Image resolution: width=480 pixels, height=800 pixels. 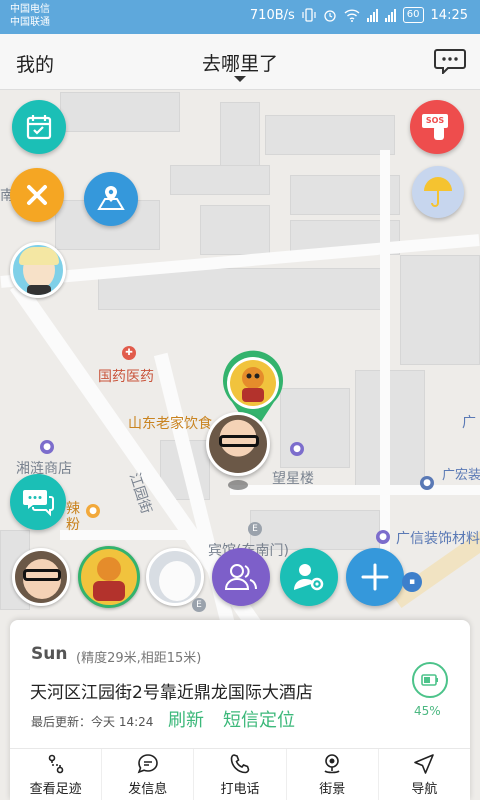 I want to click on status-indicators: 710B/s 60 14:25, so click(x=359, y=15).